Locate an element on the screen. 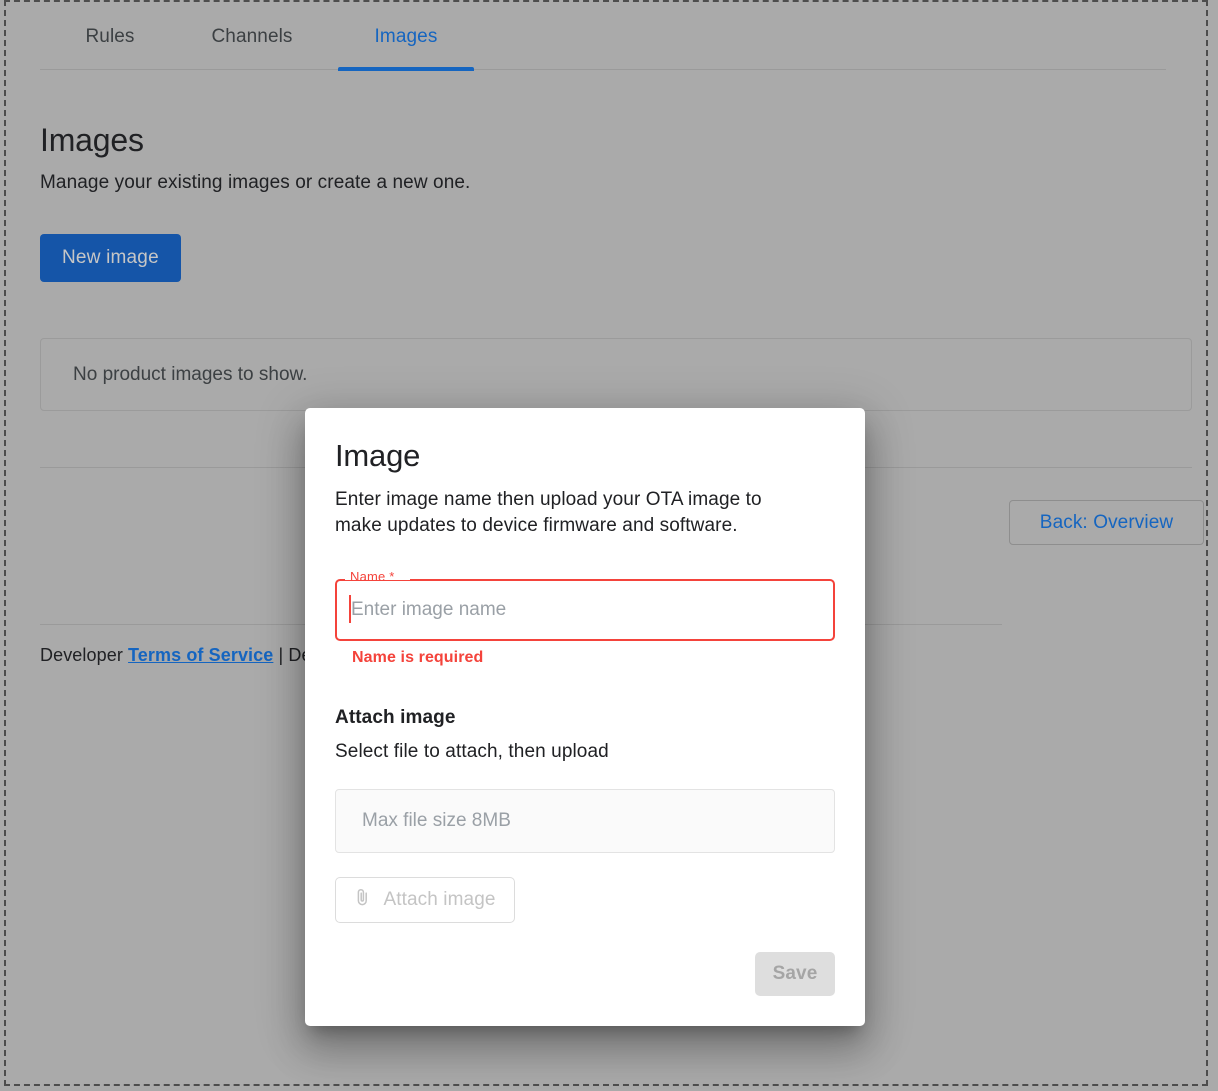 The image size is (1218, 1091). empty-state-card: No product images to show. is located at coordinates (616, 374).